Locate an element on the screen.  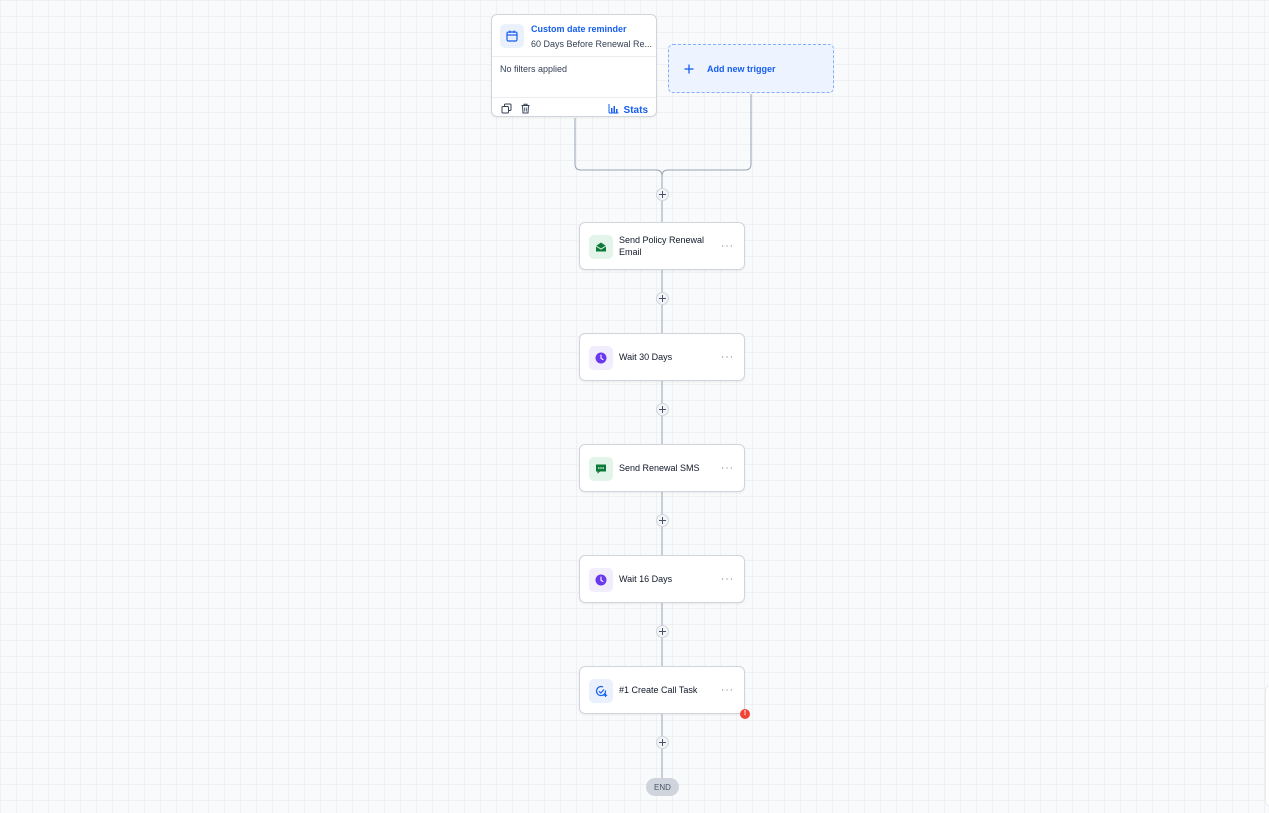
action-send-renewal-sms: Send Renewal SMS ··· is located at coordinates (662, 468).